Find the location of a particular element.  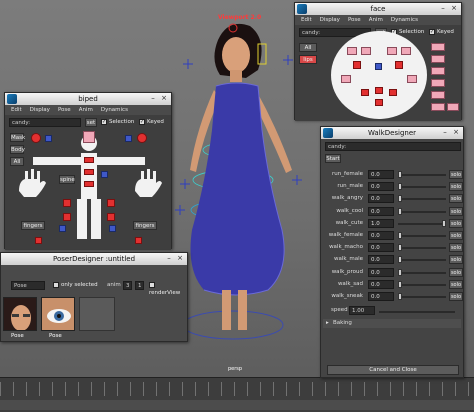

render-view-checkbox: renderView is located at coordinates (168, 289).